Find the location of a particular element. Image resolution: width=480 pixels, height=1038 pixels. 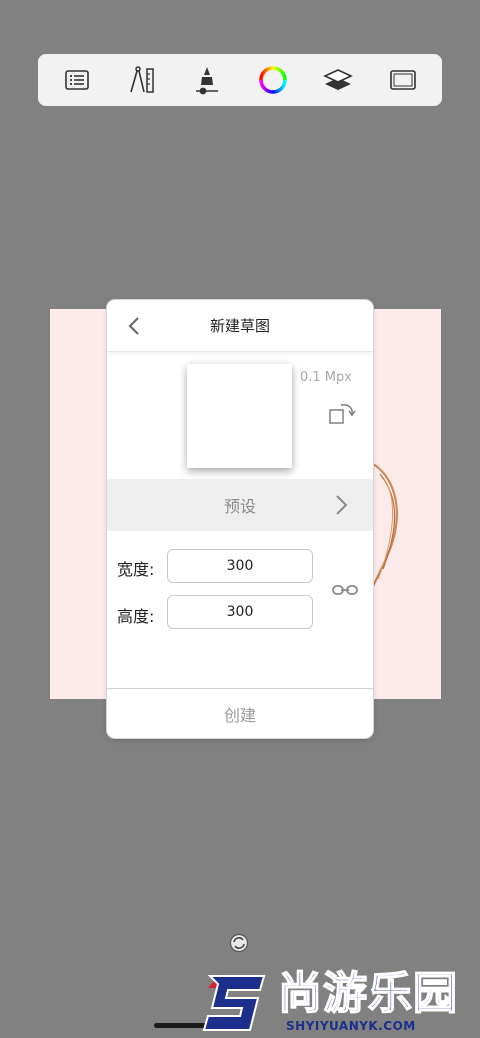

height-field is located at coordinates (240, 612).